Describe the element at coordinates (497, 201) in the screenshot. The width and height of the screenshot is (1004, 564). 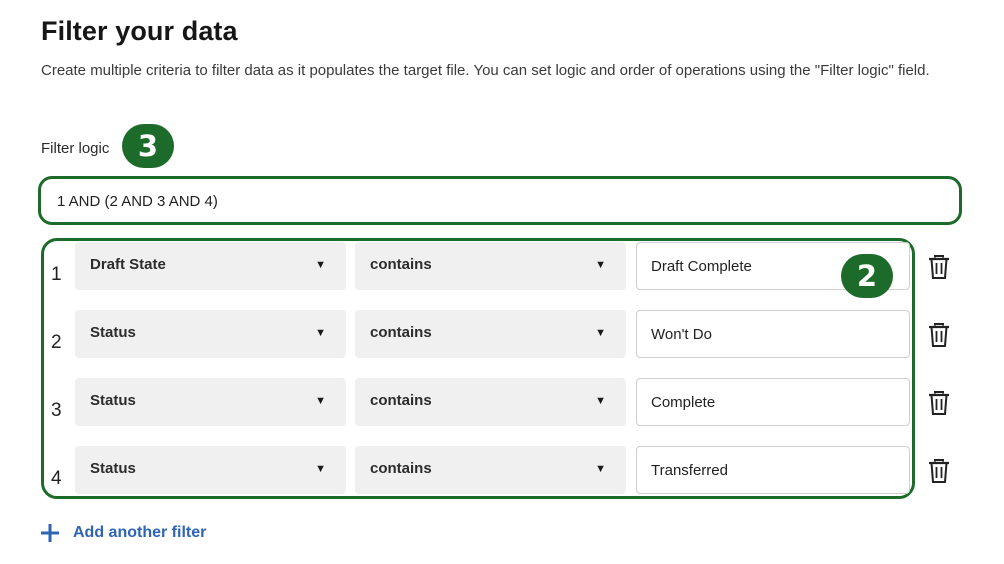
I see `filter-logic-input` at that location.